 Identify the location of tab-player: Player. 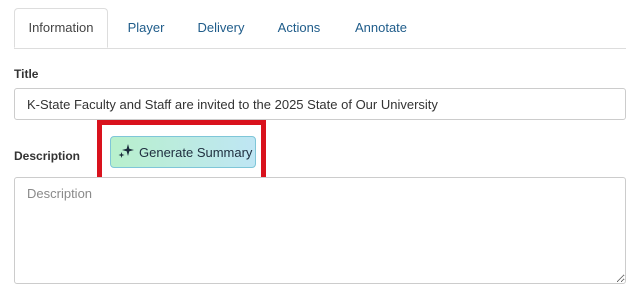
(146, 28).